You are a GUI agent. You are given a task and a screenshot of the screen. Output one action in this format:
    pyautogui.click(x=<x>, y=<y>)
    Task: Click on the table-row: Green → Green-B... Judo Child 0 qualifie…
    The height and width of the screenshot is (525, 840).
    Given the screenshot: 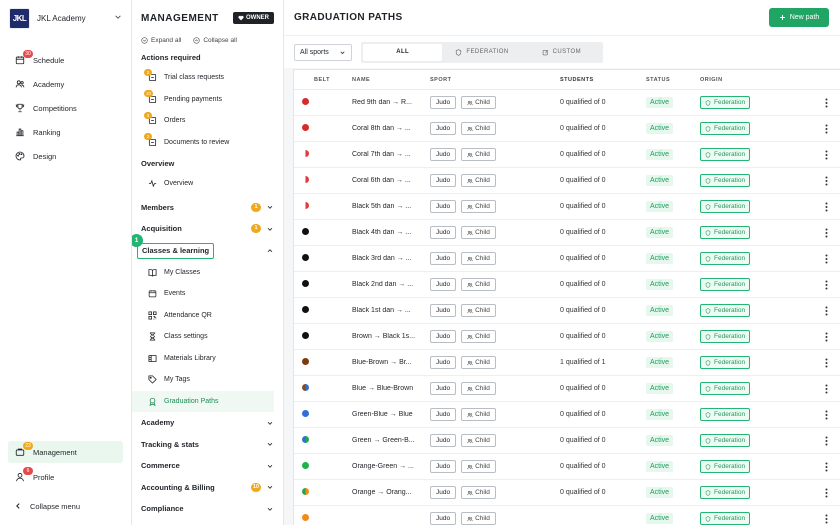 What is the action you would take?
    pyautogui.click(x=567, y=441)
    